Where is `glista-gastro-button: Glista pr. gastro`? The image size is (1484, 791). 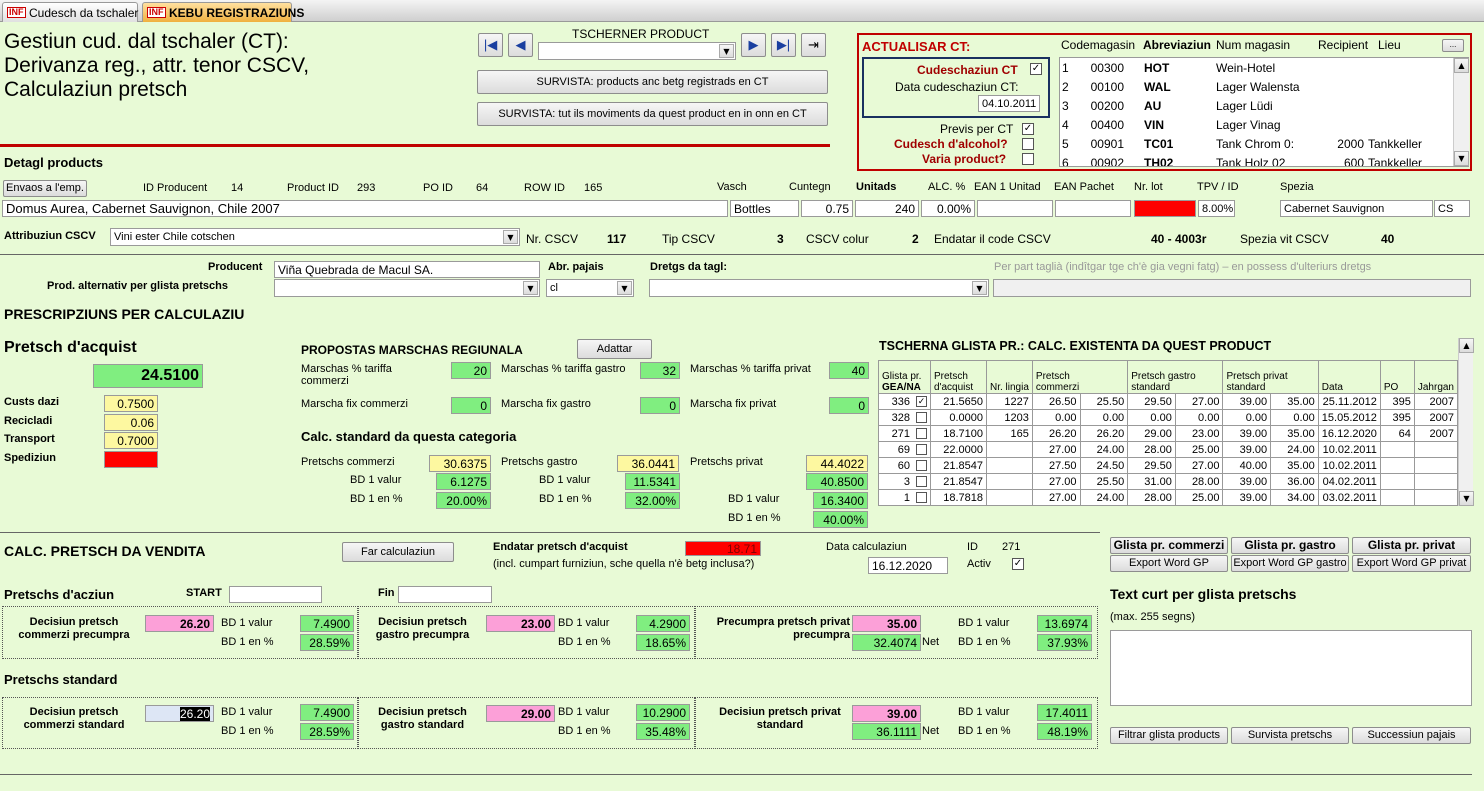 glista-gastro-button: Glista pr. gastro is located at coordinates (1290, 545).